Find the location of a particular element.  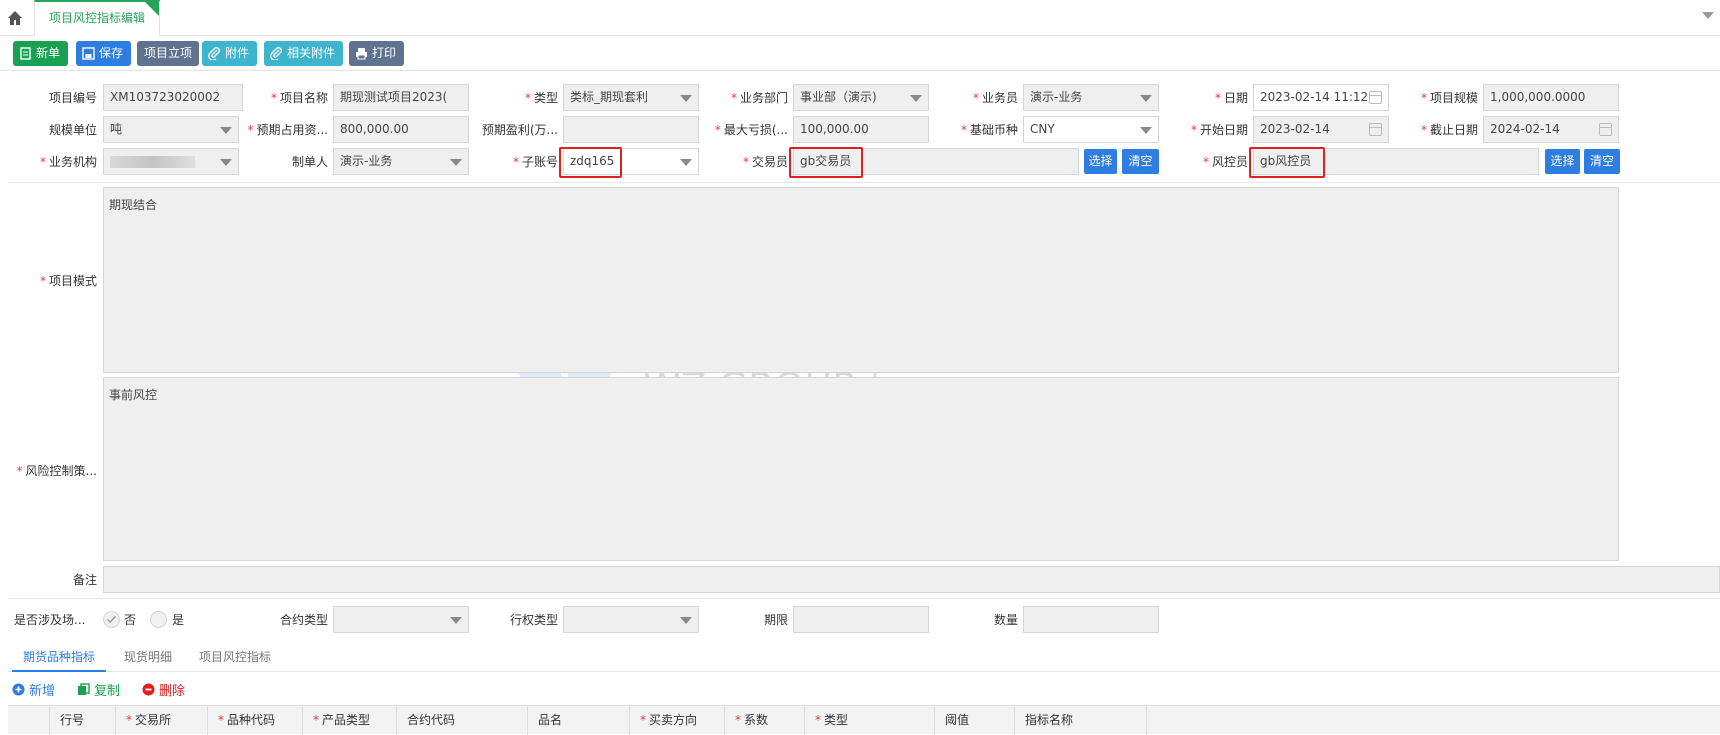

col-product-name: 品名 is located at coordinates (579, 720).